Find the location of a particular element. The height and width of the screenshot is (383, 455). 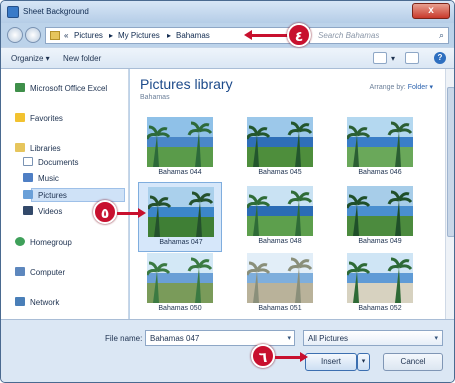

step-5-callout: ٥ is located at coordinates (105, 212).